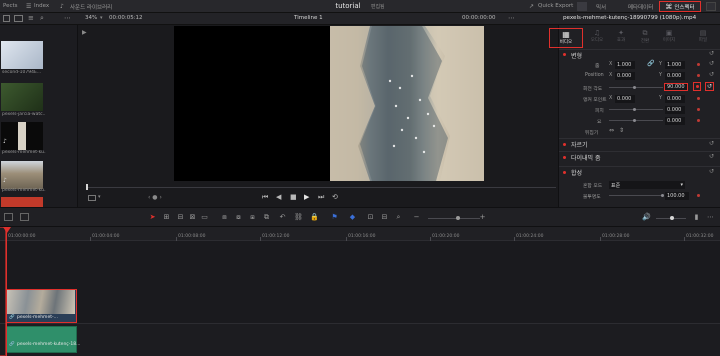  Describe the element at coordinates (672, 218) in the screenshot. I see `volume-knob` at that location.